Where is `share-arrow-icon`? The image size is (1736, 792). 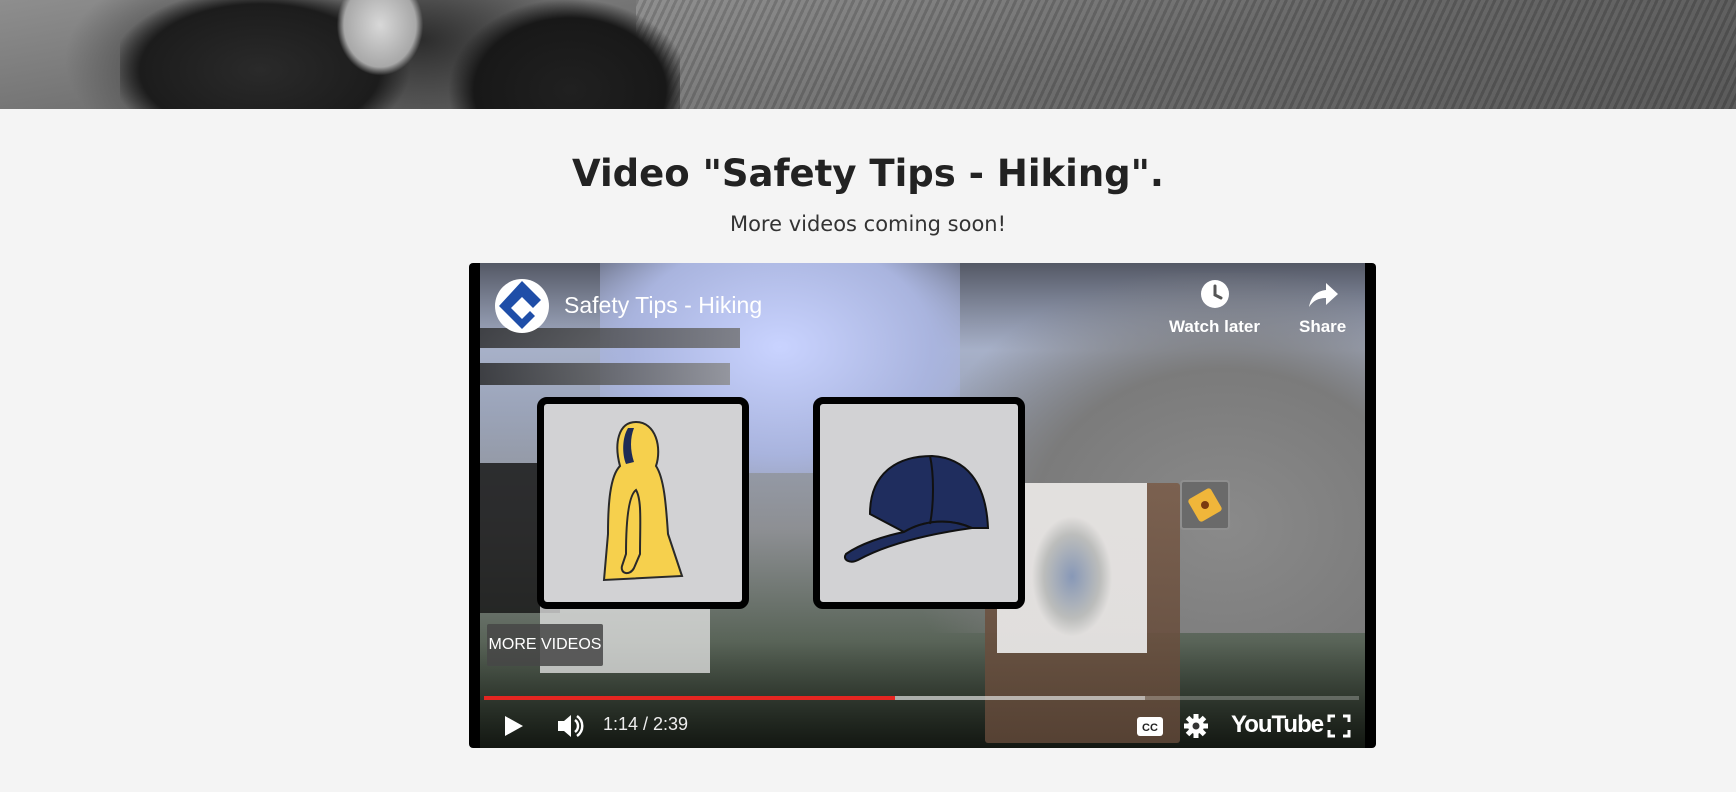
share-arrow-icon is located at coordinates (1323, 295).